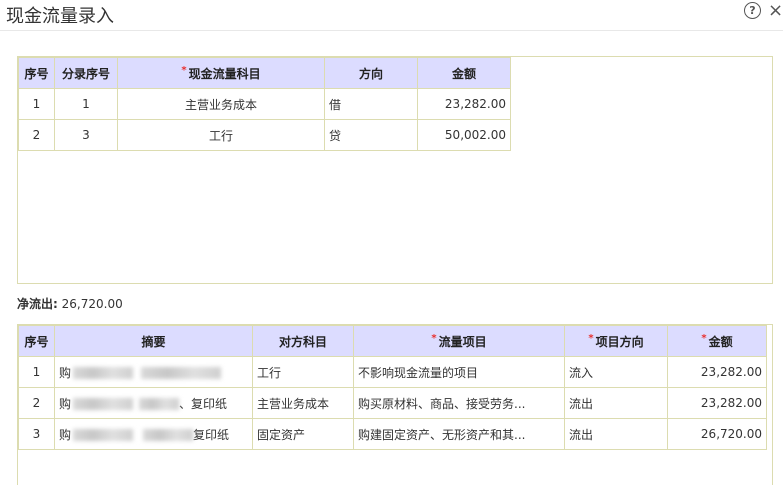  I want to click on net-outflow: 净流出: 26,720.00, so click(70, 303).